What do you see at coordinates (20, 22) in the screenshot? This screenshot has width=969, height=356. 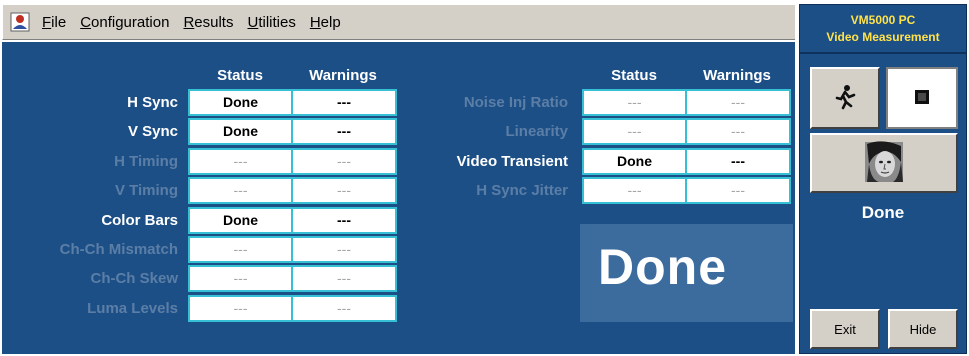 I see `app-logo-icon` at bounding box center [20, 22].